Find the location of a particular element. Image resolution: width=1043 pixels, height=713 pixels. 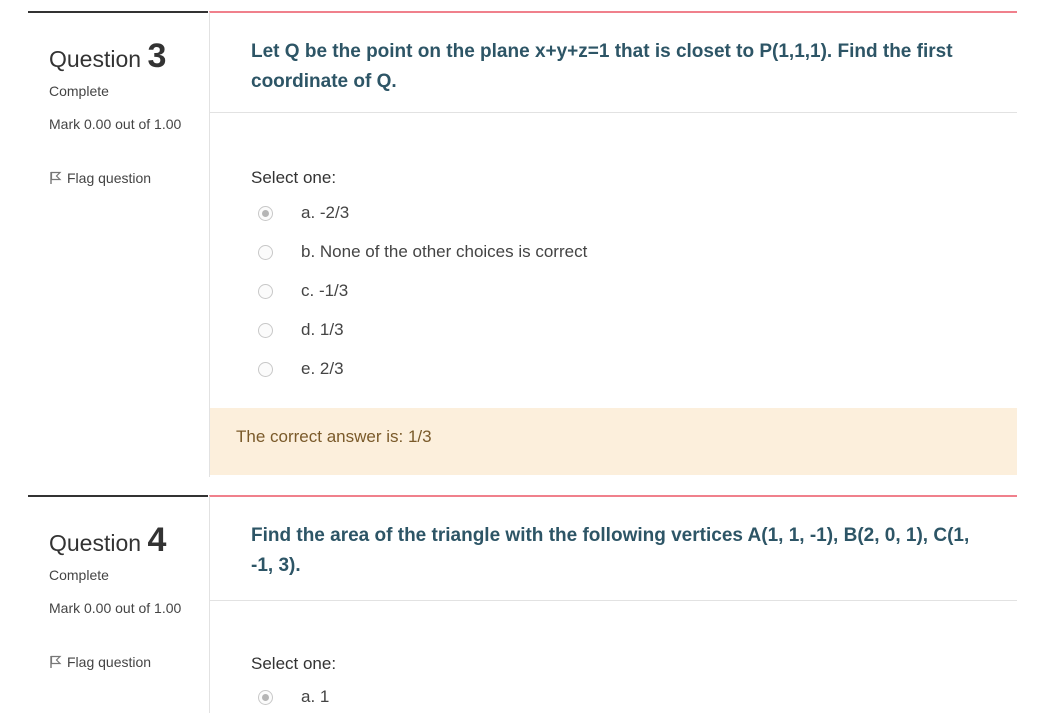

question-title: Question 3 is located at coordinates (107, 56).